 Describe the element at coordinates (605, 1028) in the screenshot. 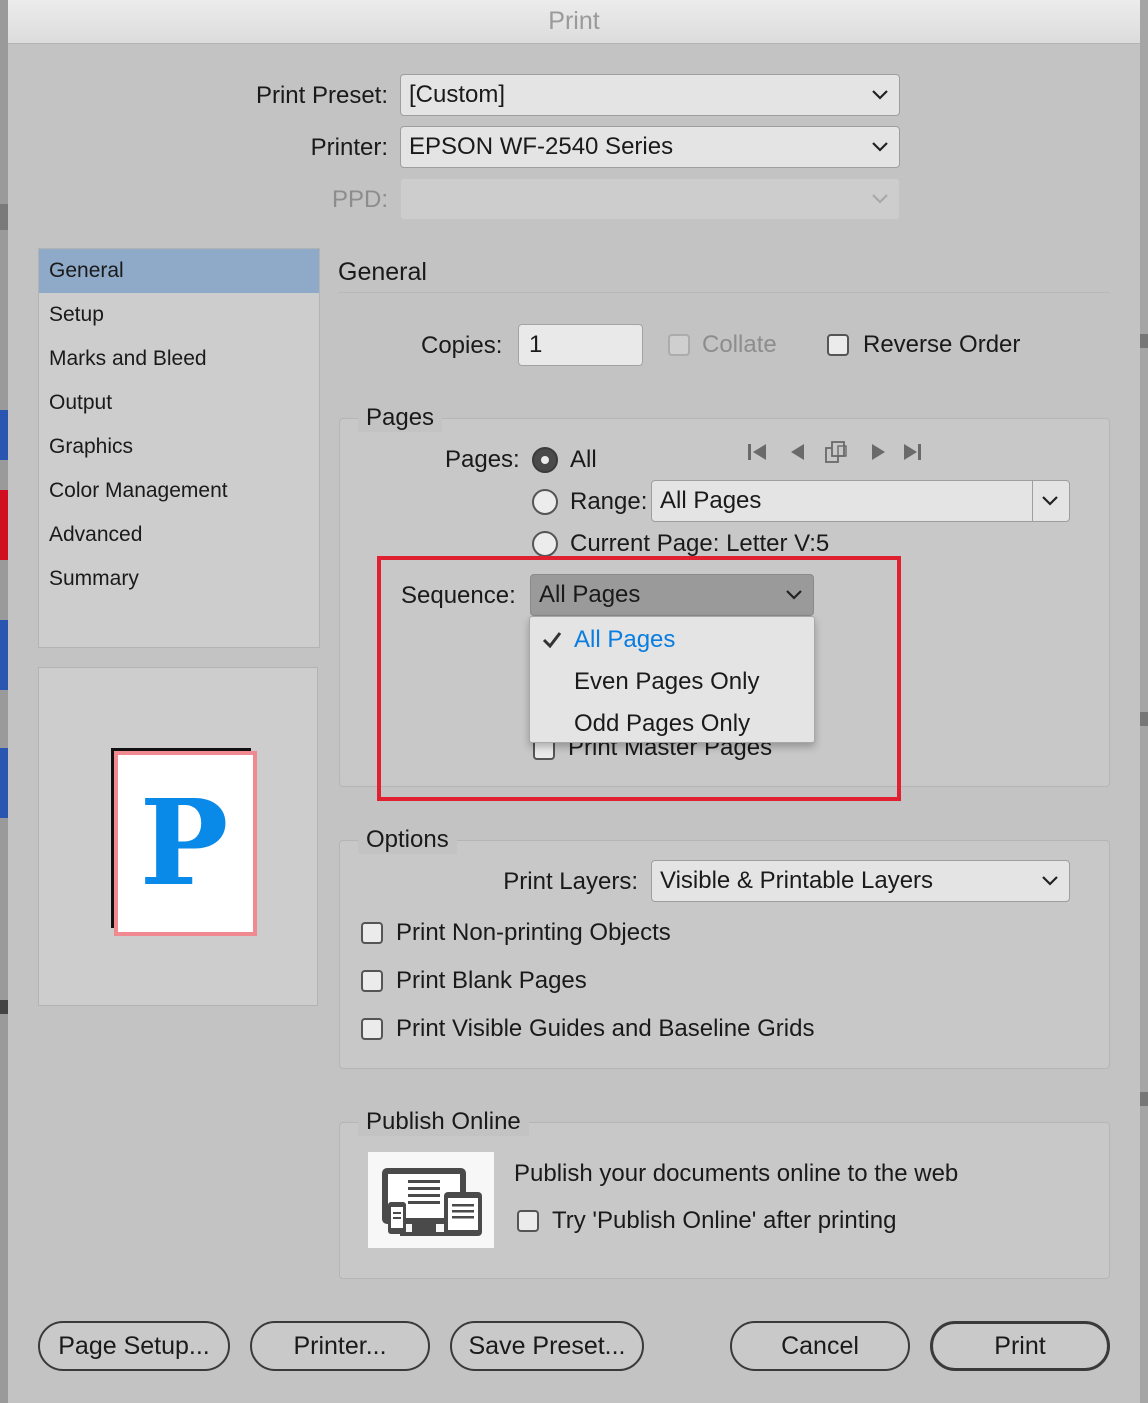

I see `print-guides-label: Print Visible Guides and Baseline Grids` at that location.